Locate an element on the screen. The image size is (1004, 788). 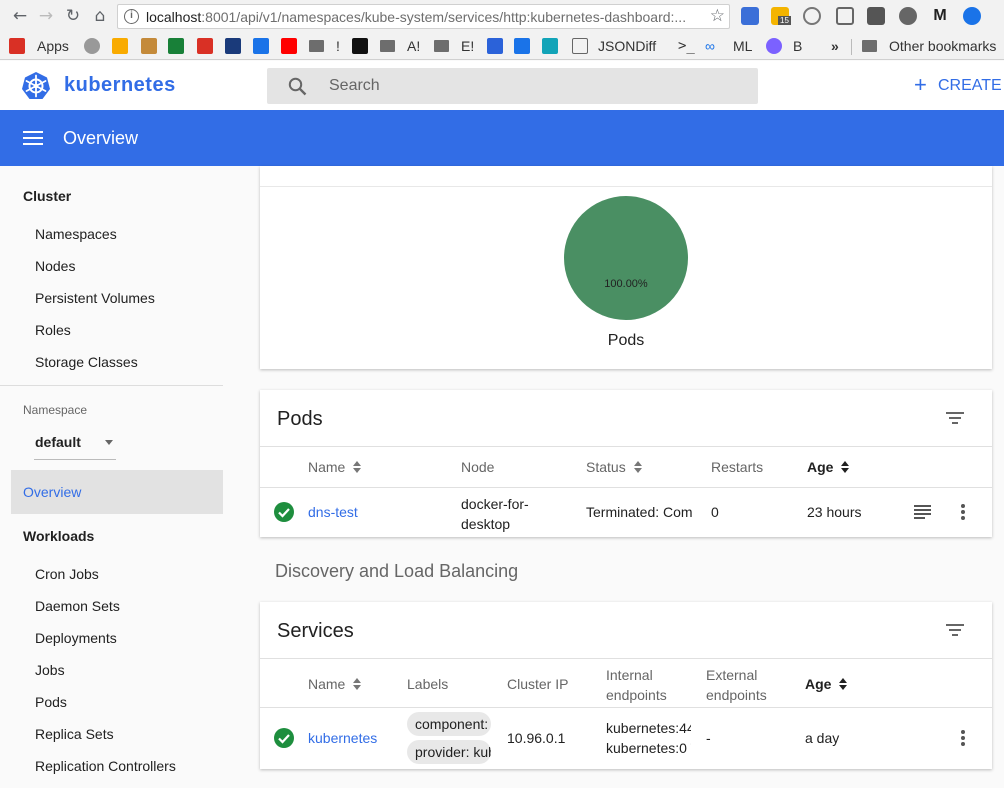
sidebar-item-daemon-sets: Daemon Sets is located at coordinates (77, 606).